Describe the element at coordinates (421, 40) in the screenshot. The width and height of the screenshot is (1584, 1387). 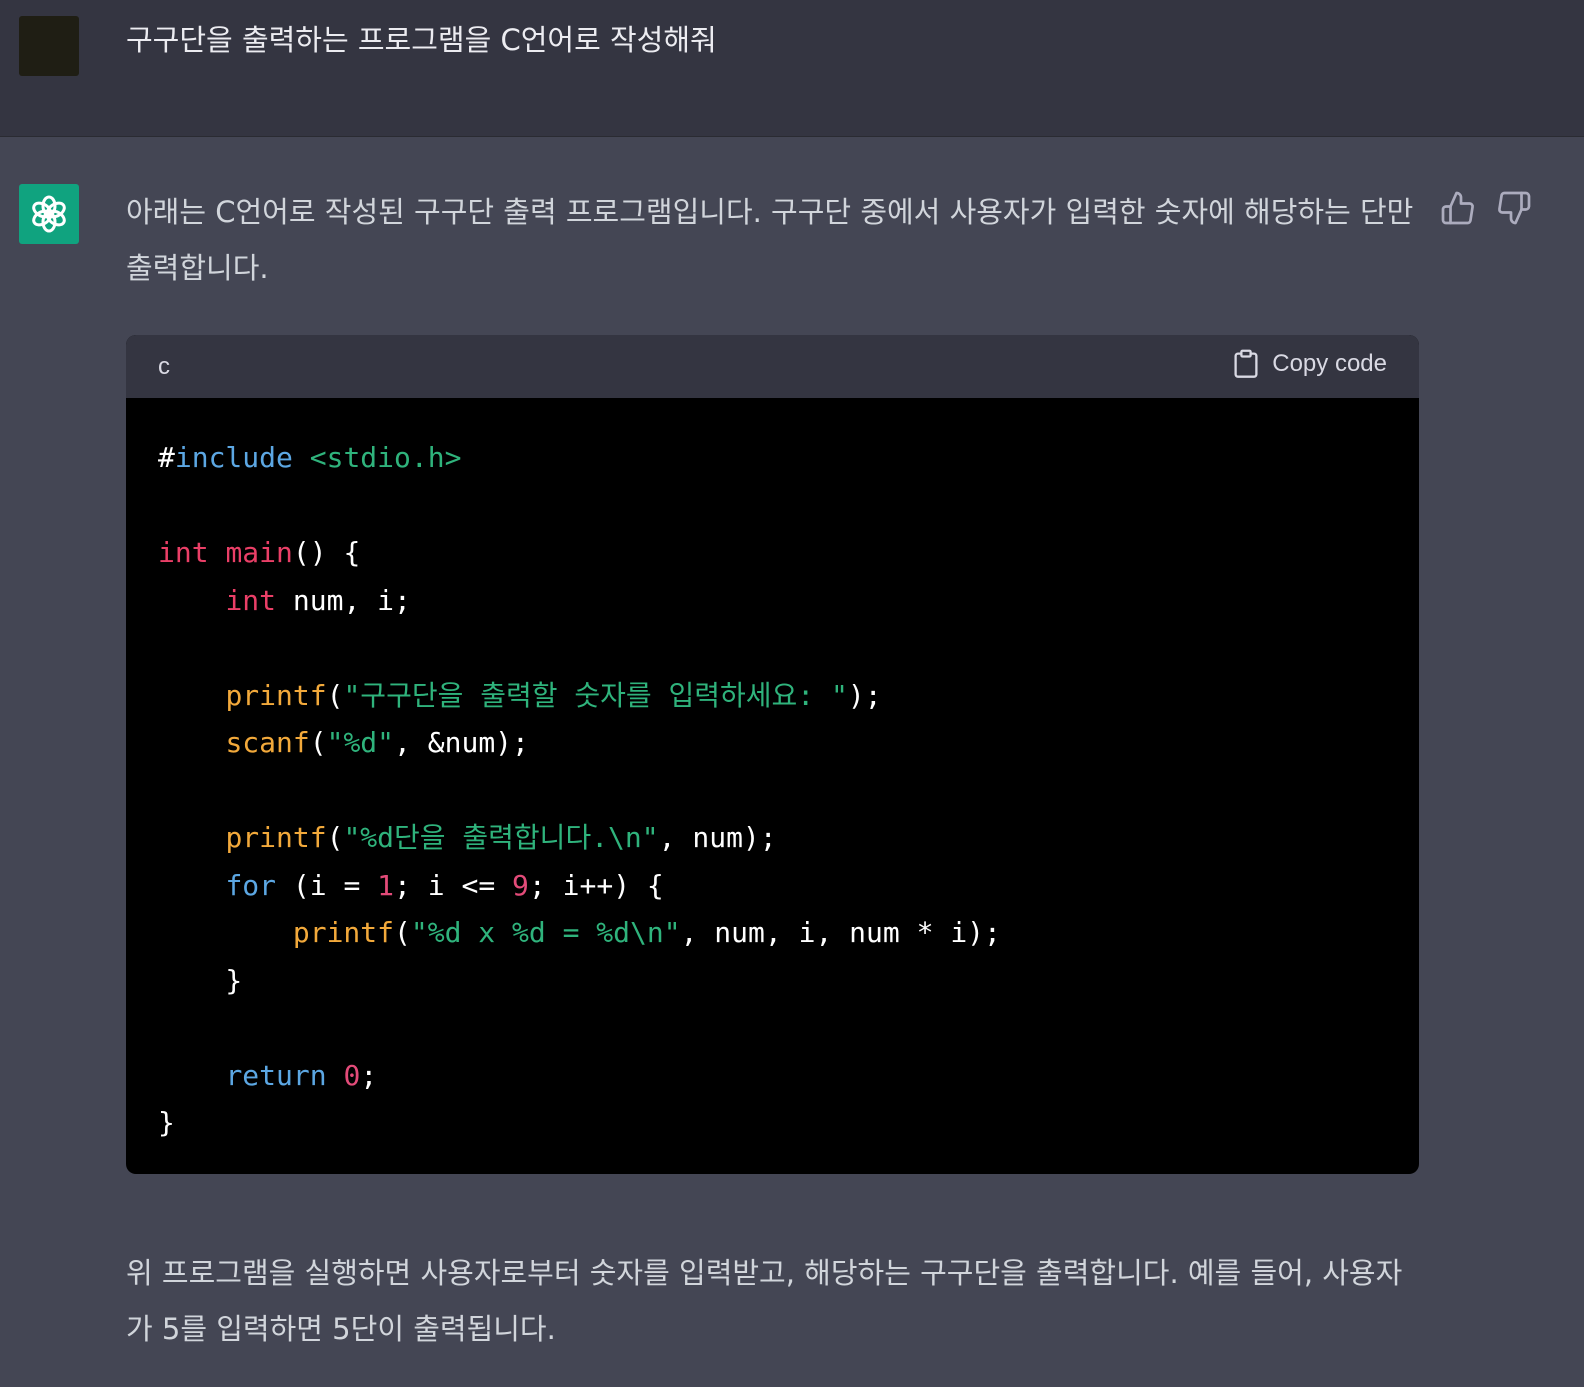
I see `user-message-text: 구구단을 출력하는 프로그램을 C언어로 작성해줘` at that location.